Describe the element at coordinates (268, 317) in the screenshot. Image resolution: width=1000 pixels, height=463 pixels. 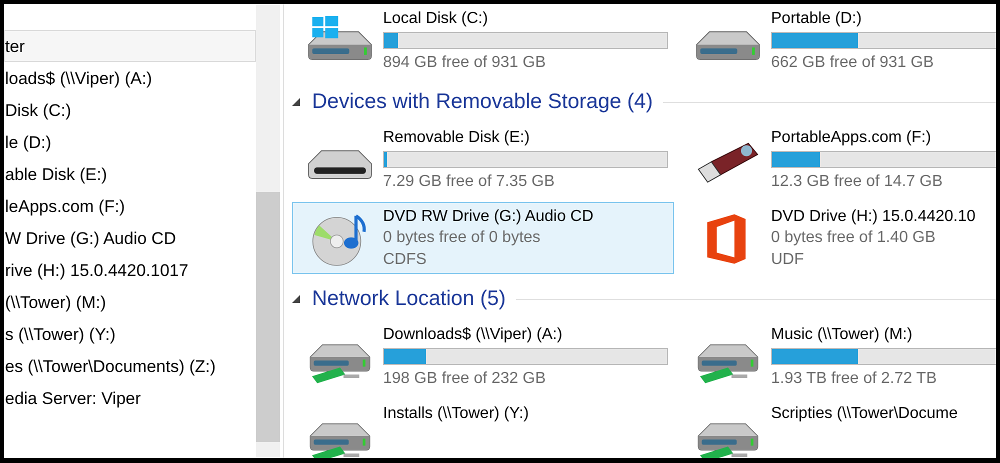
I see `scrollbar-thumb` at that location.